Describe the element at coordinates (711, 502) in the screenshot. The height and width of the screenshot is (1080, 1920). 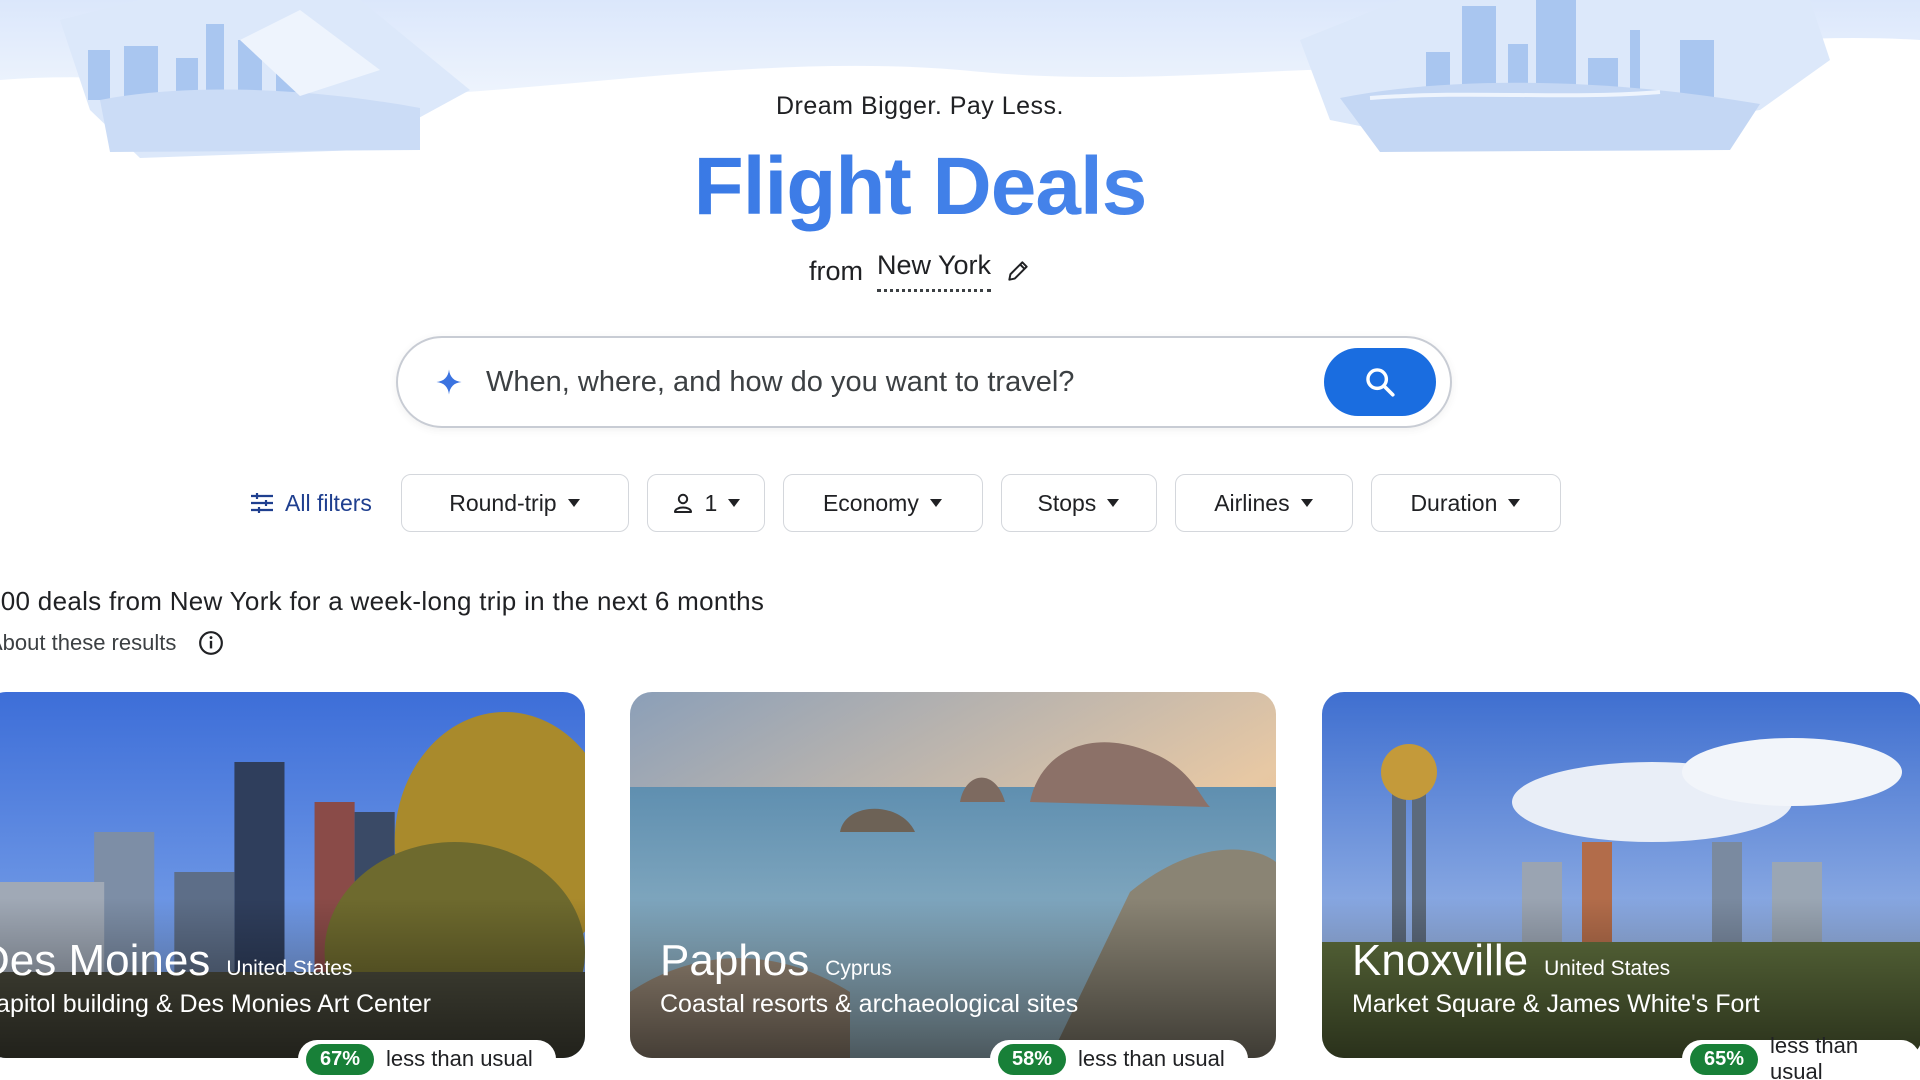
I see `passengers-value: 1` at that location.